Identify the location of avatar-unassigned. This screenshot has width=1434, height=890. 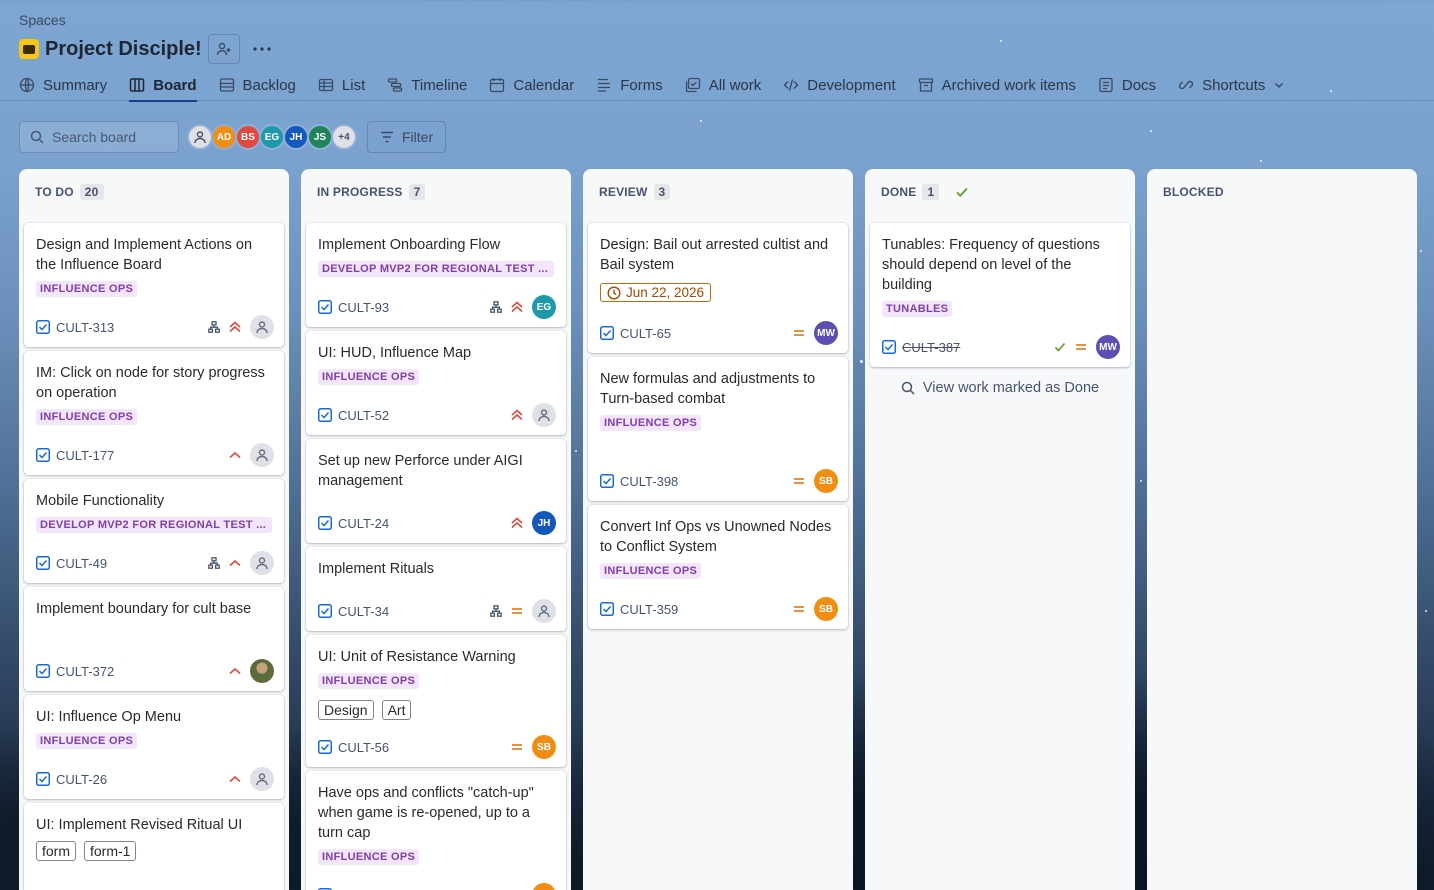
(200, 137).